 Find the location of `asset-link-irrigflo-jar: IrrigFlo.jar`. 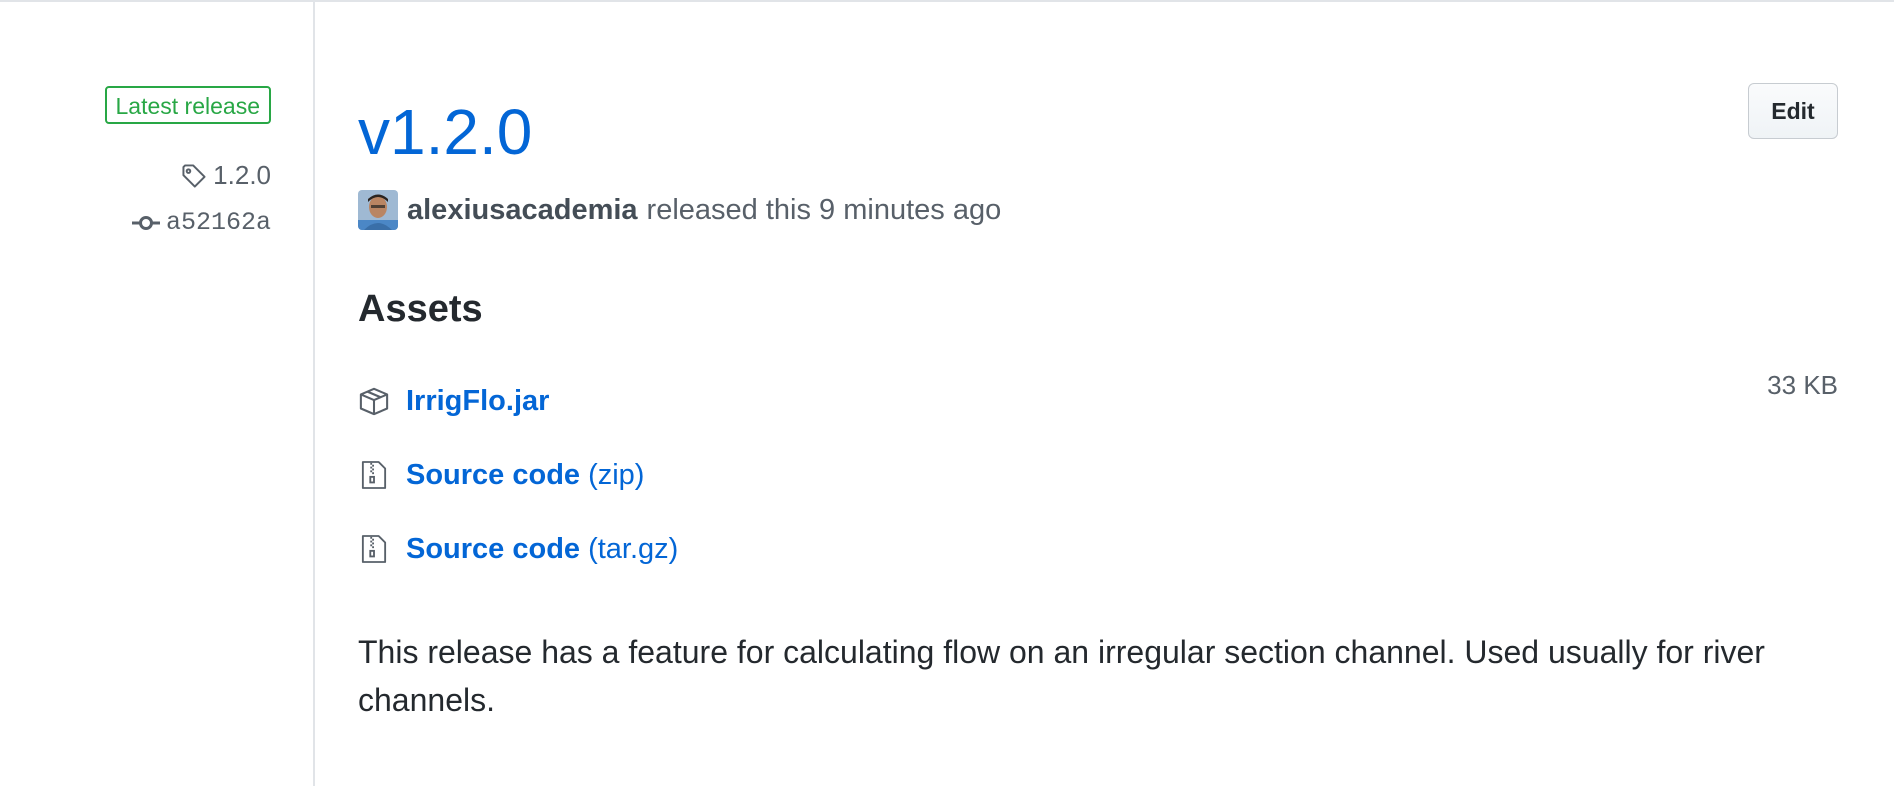

asset-link-irrigflo-jar: IrrigFlo.jar is located at coordinates (477, 401).